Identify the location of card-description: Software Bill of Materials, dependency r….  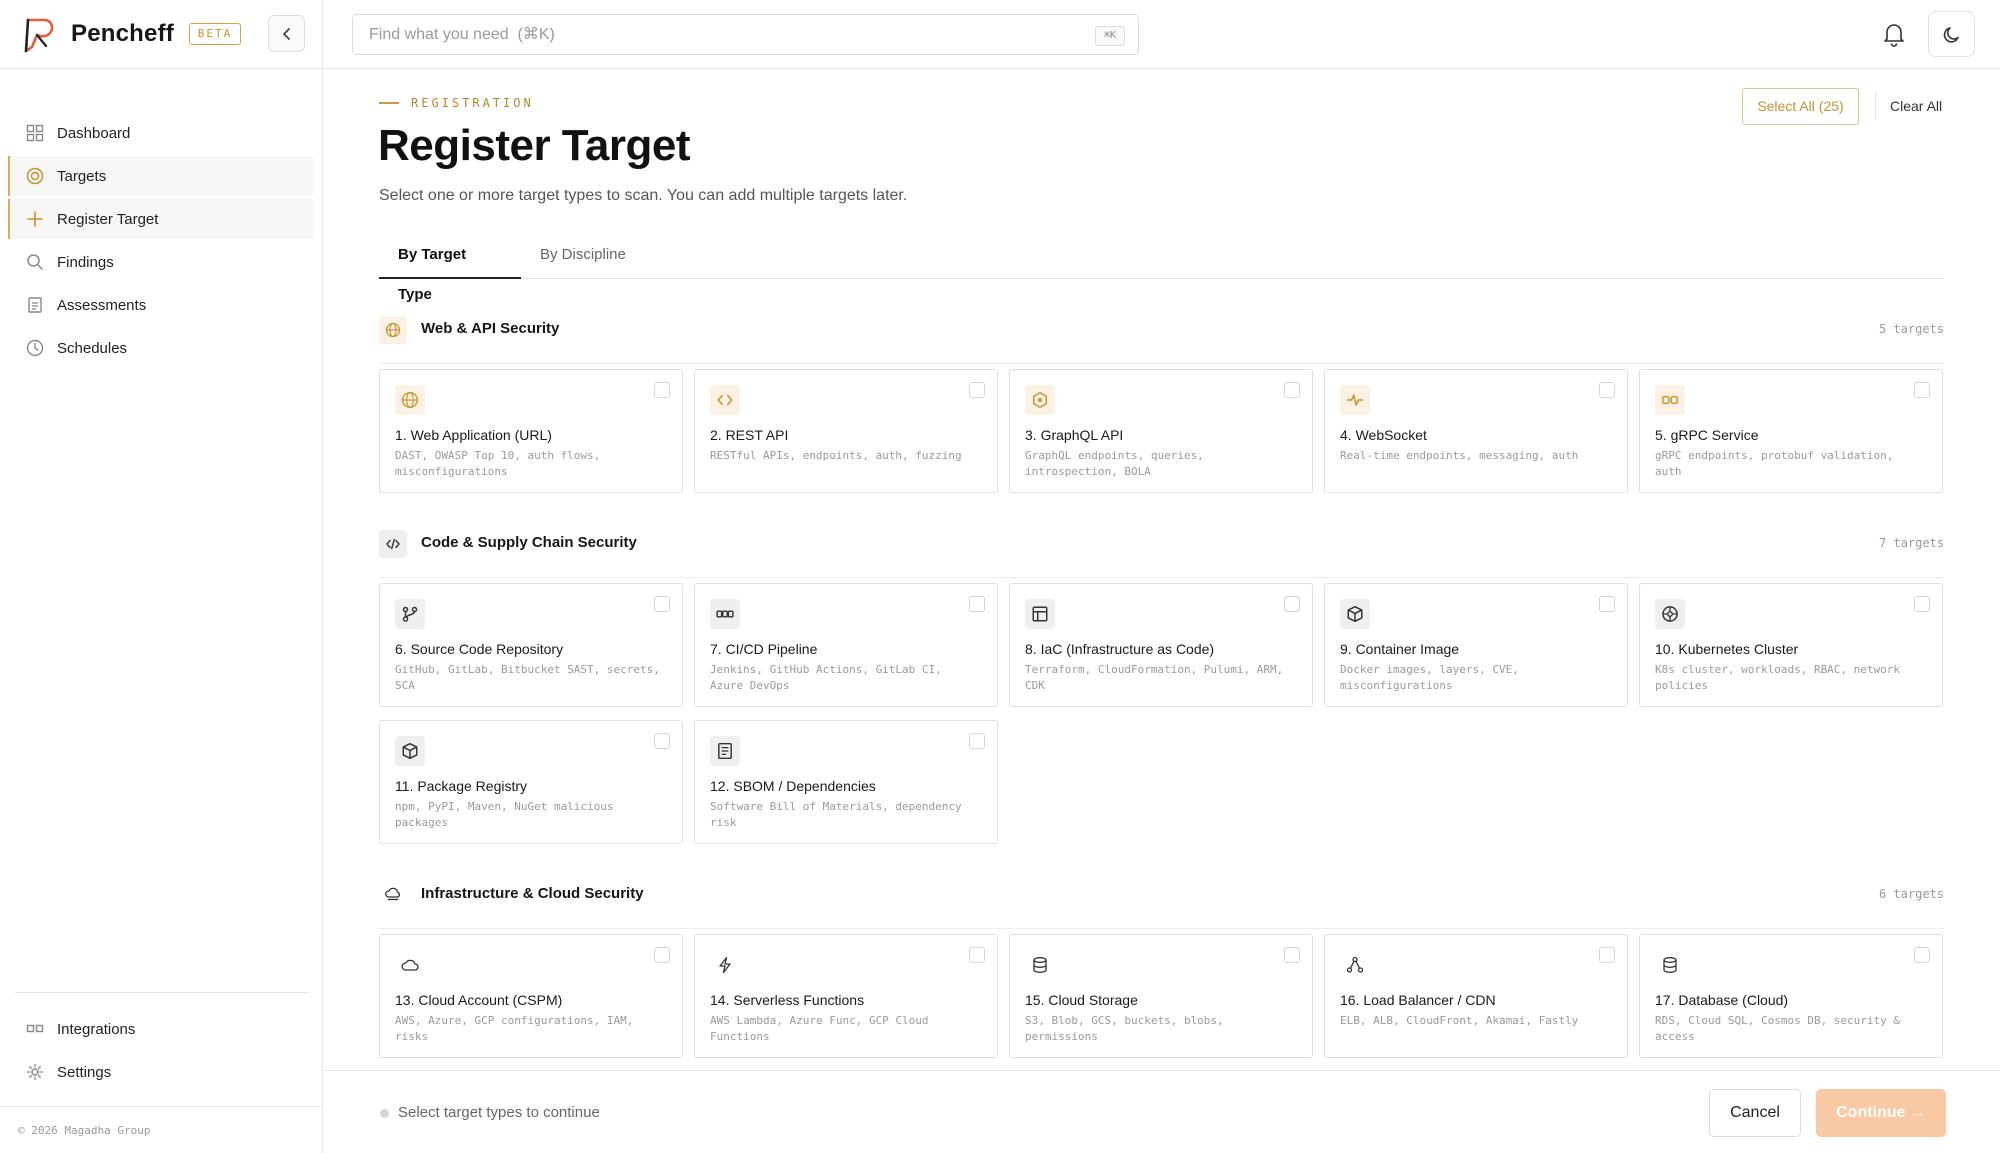
(836, 814).